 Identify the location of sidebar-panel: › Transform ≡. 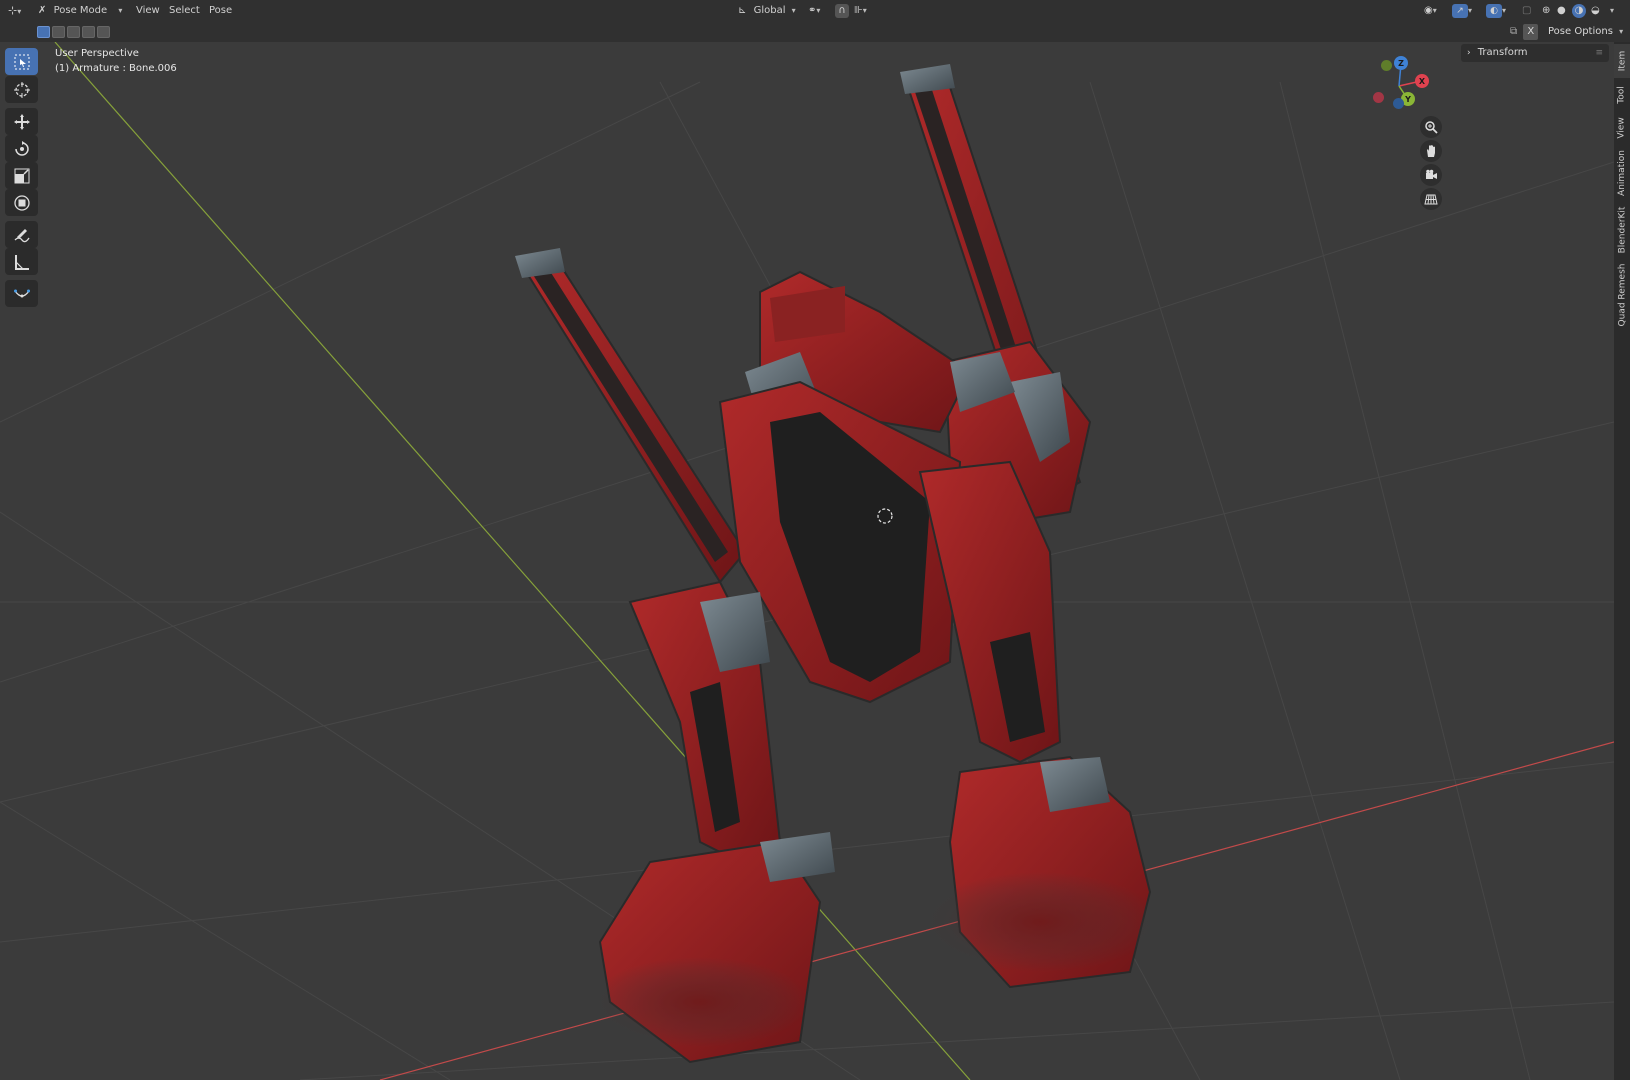
(1535, 53).